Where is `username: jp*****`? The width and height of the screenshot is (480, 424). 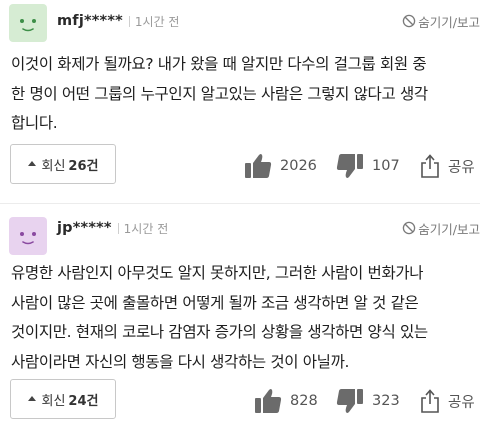
username: jp***** is located at coordinates (84, 228).